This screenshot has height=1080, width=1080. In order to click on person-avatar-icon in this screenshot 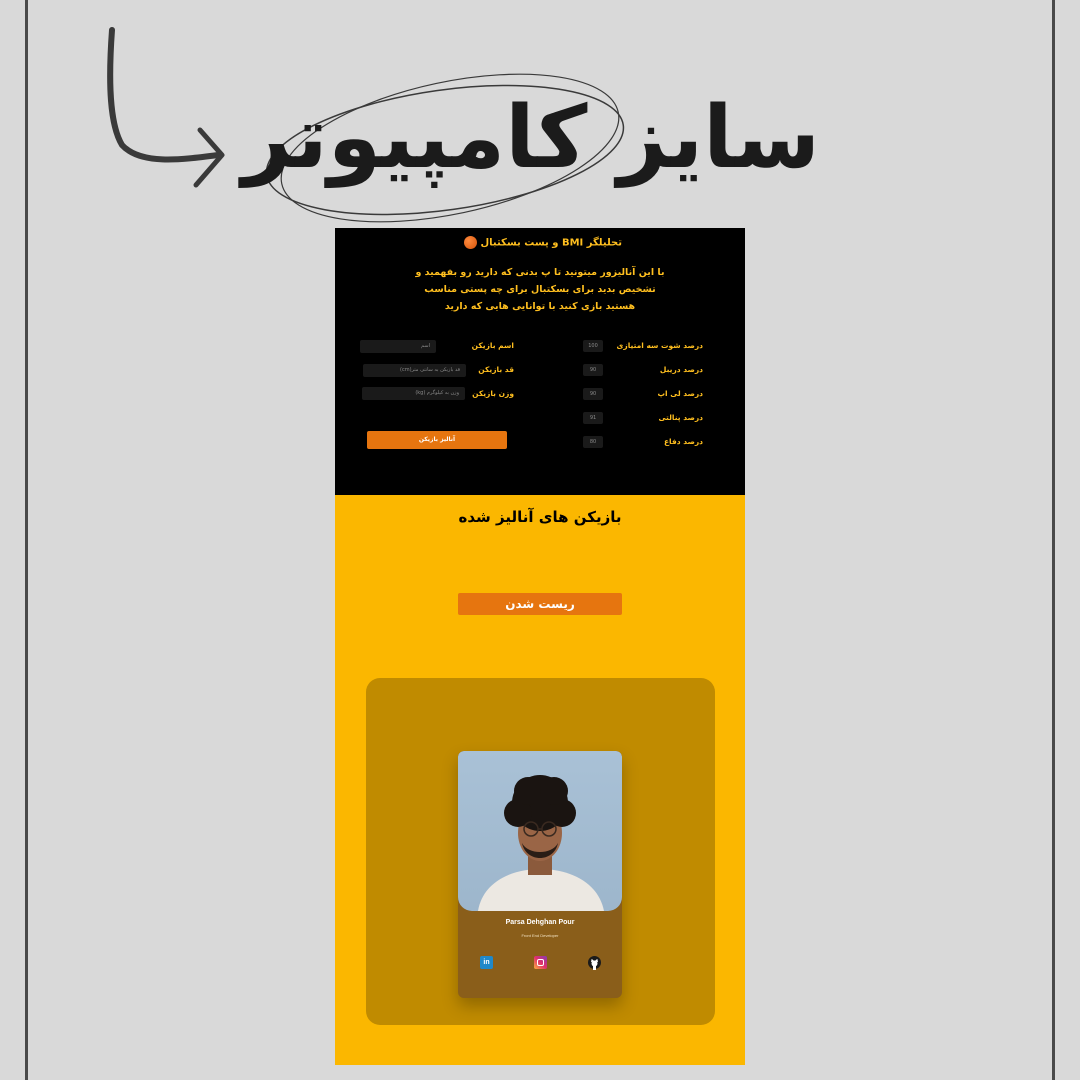, I will do `click(541, 843)`.